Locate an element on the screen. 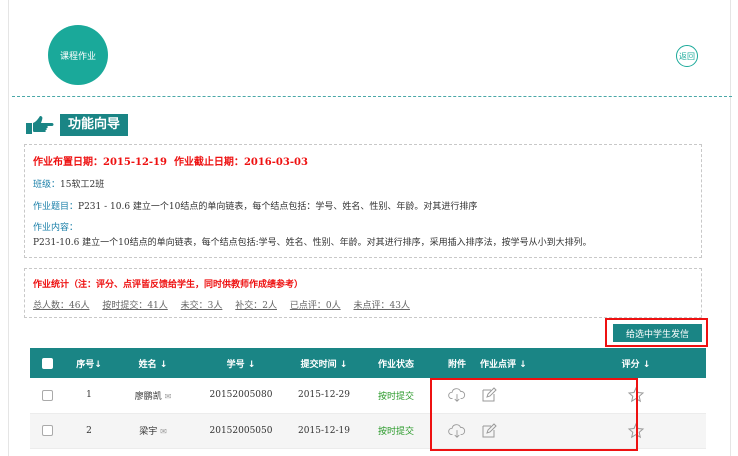 The width and height of the screenshot is (738, 456). row-name-cell: 廖鹏凯 ✉ is located at coordinates (153, 395).